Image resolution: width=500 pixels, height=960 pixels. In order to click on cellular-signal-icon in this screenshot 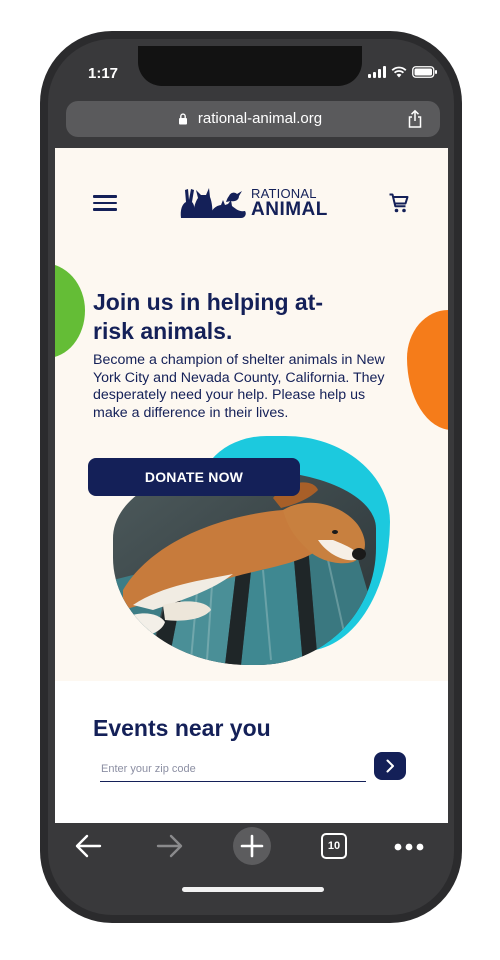, I will do `click(377, 72)`.